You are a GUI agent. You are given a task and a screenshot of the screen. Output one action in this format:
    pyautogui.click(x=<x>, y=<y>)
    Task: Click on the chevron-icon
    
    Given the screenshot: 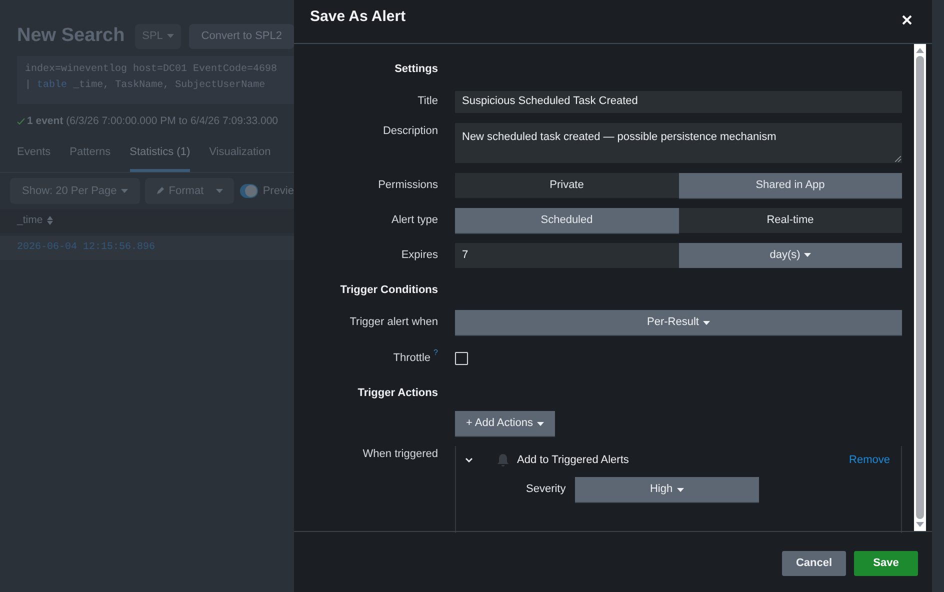 What is the action you would take?
    pyautogui.click(x=469, y=460)
    